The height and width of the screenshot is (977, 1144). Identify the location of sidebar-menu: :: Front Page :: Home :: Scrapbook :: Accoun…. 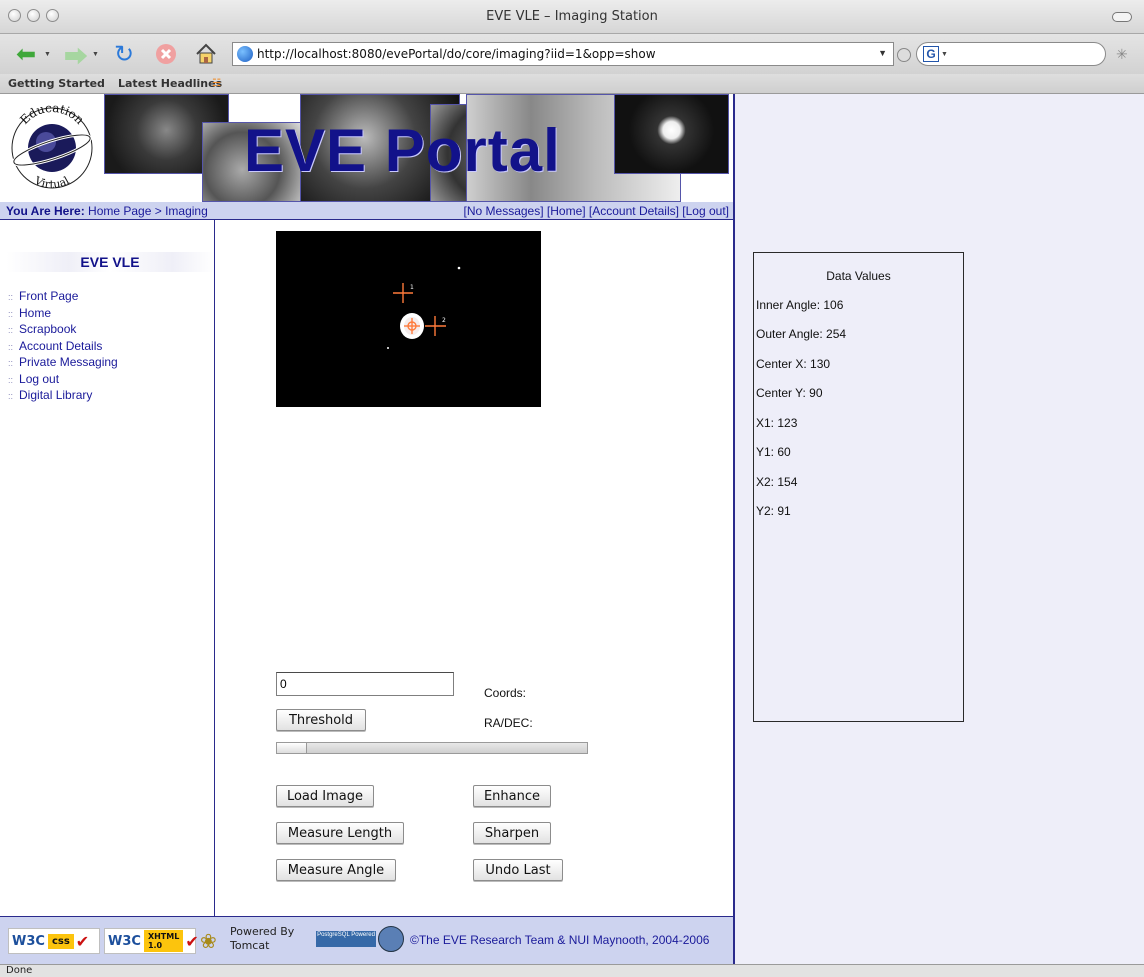
(63, 347).